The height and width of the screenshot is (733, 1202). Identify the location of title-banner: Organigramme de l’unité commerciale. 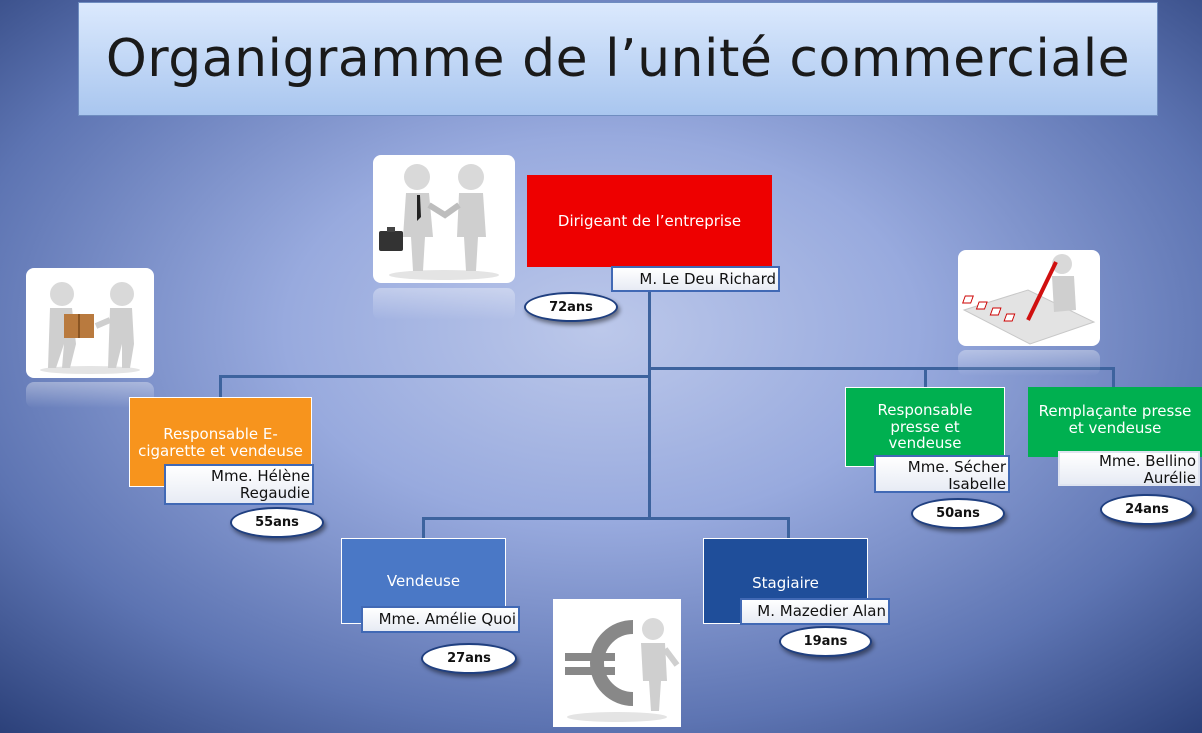
(618, 59).